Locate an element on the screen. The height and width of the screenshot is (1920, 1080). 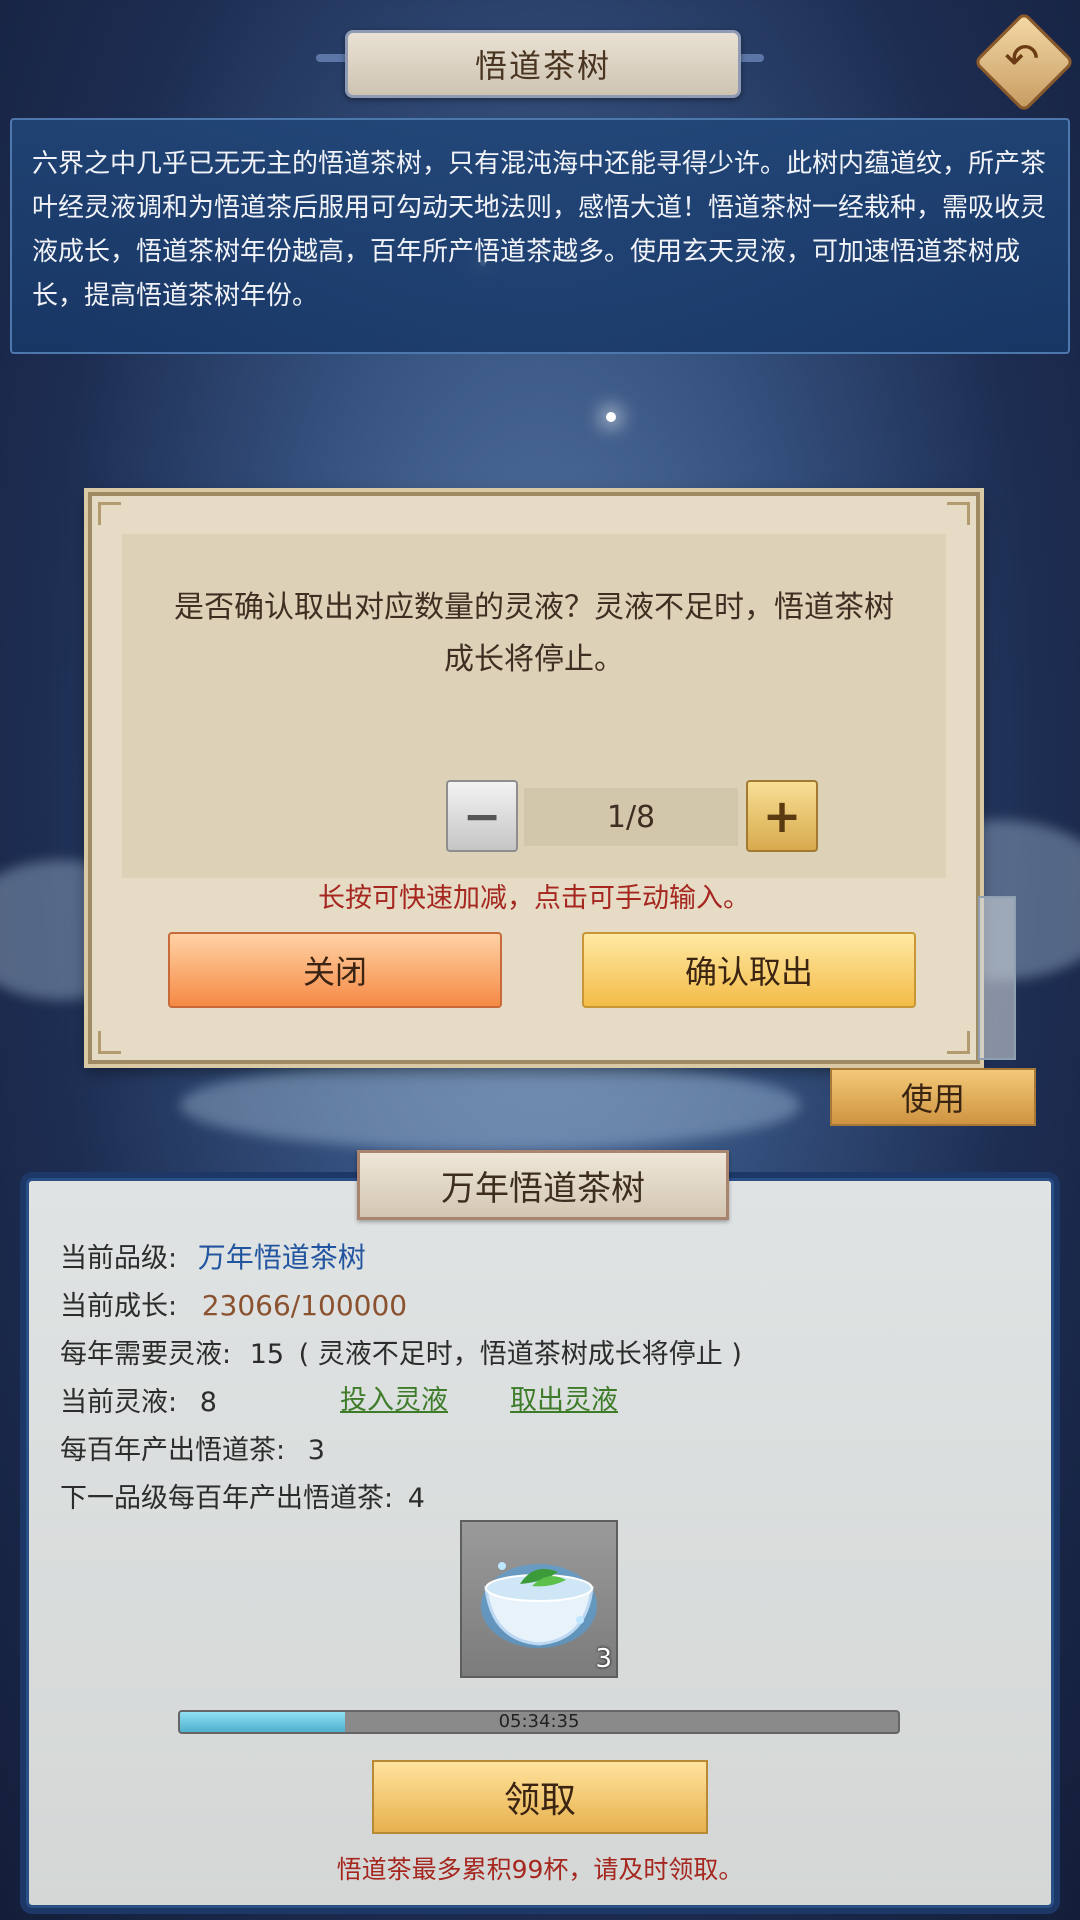
decrease-button: − is located at coordinates (482, 816).